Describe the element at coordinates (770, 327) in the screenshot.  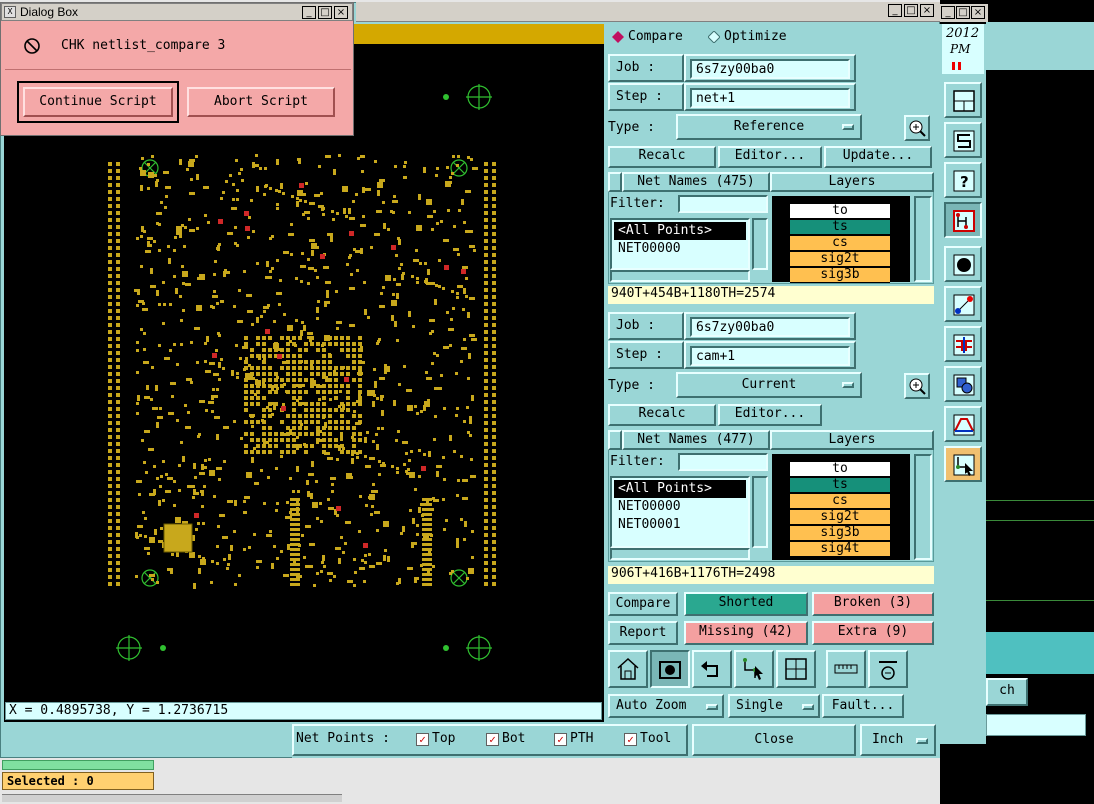
I see `cur-job-field: 6s7zy00ba0` at that location.